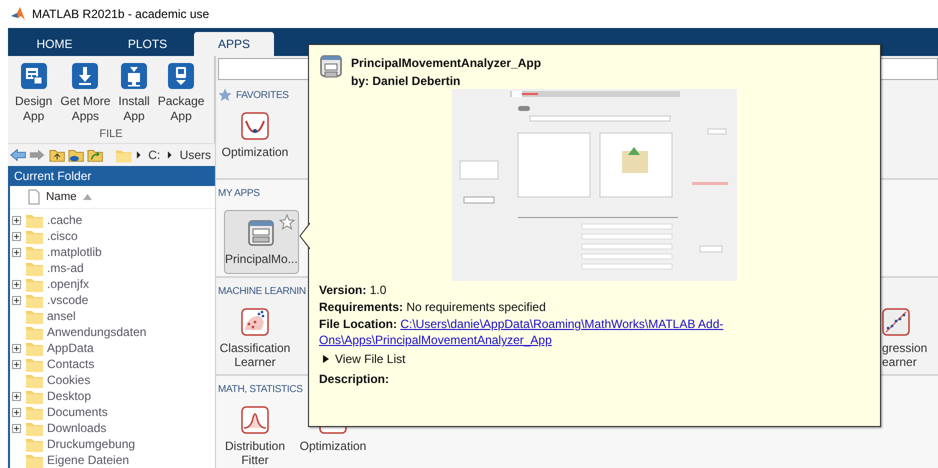  Describe the element at coordinates (65, 268) in the screenshot. I see `folder-name: .ms-ad` at that location.